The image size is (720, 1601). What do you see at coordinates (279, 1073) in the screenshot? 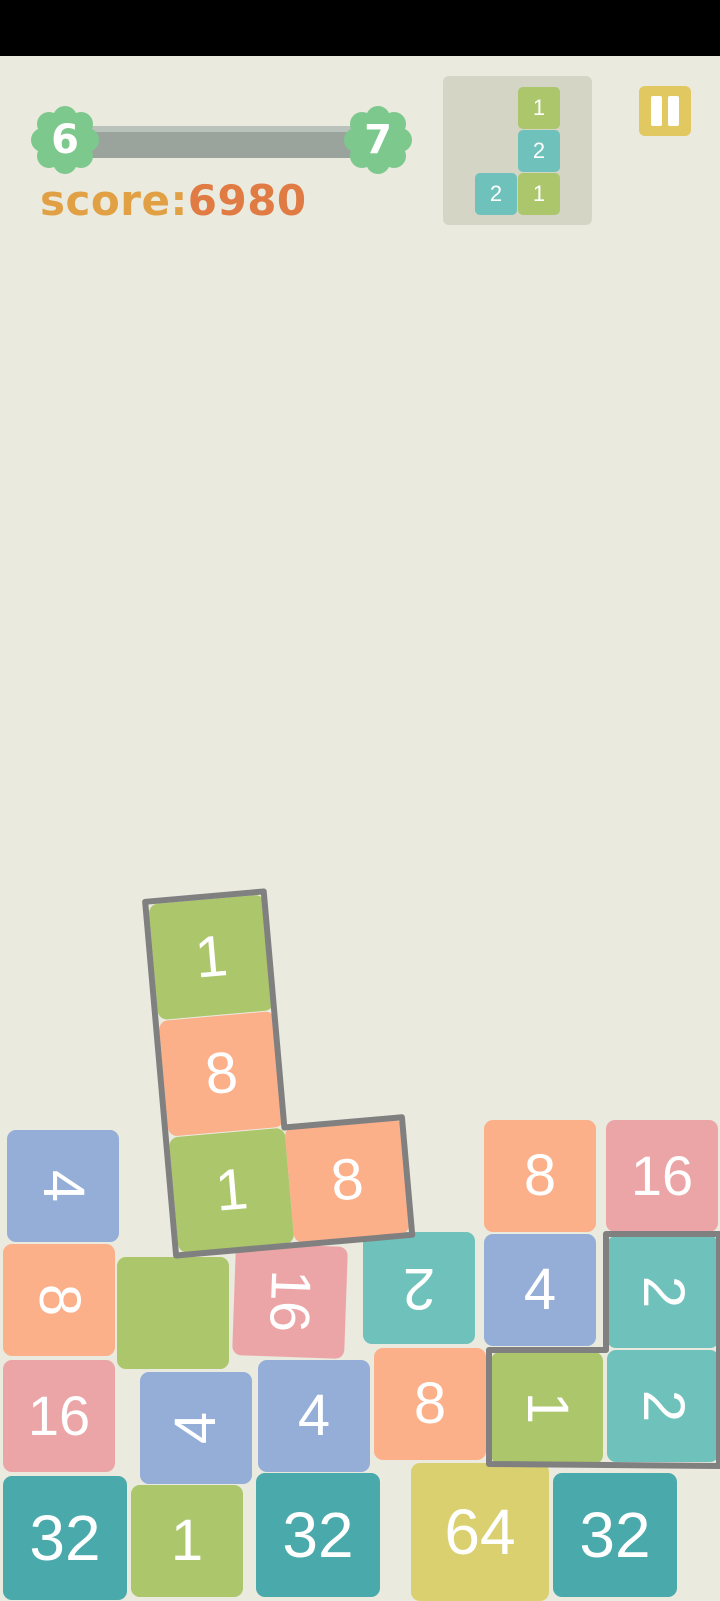
I see `falling-piece-outline` at bounding box center [279, 1073].